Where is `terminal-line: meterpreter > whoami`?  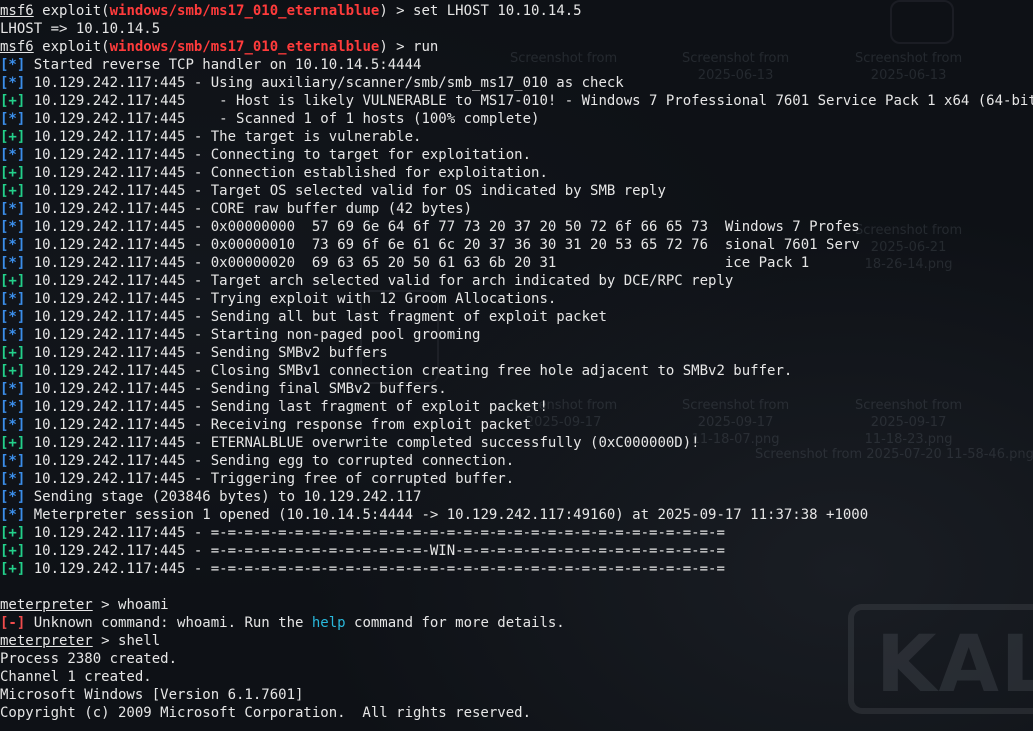
terminal-line: meterpreter > whoami is located at coordinates (516, 605).